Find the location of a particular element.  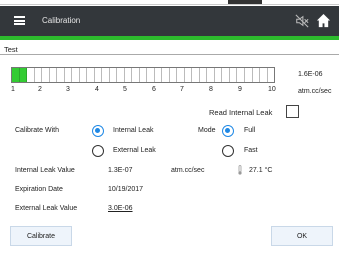

calibrate-button: Calibrate is located at coordinates (41, 236).